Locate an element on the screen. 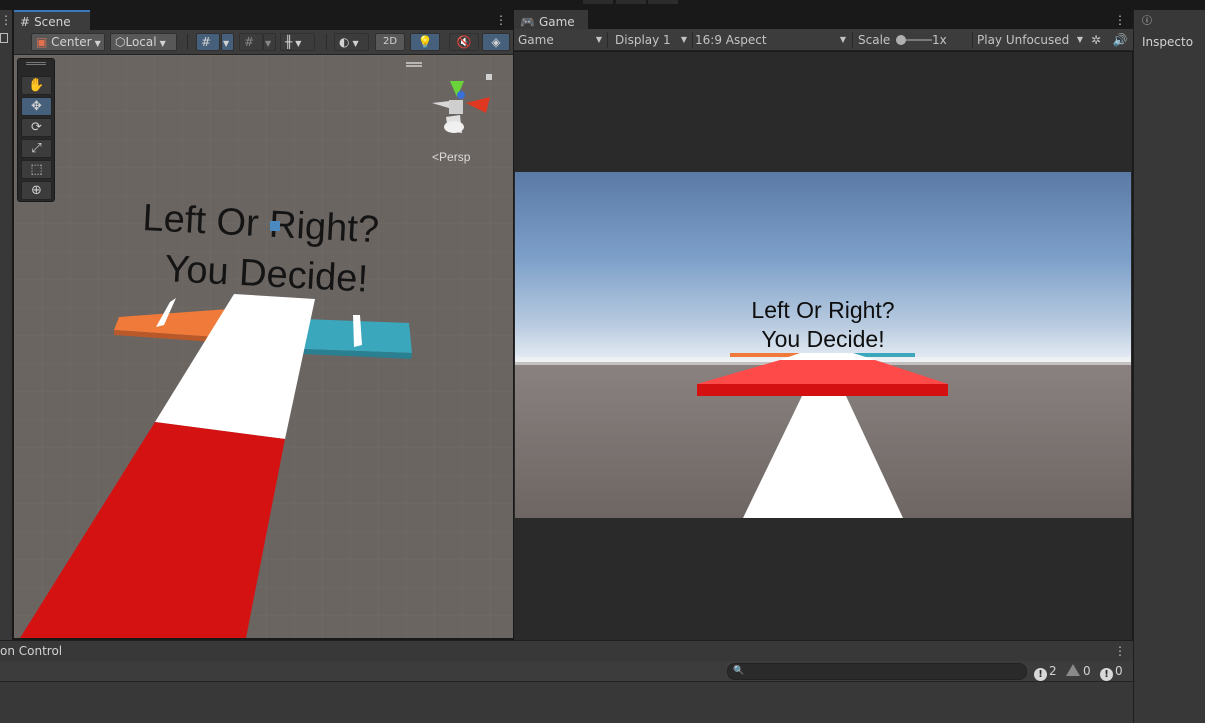  hand-tool-button: ✋ is located at coordinates (36, 85).